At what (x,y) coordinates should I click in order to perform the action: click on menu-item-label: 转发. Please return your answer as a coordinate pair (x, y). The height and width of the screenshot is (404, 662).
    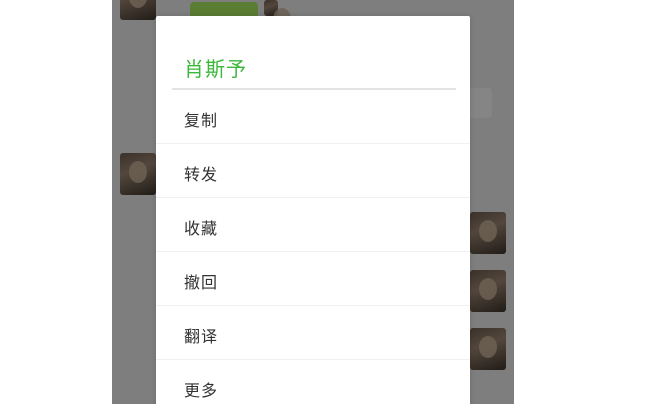
    Looking at the image, I should click on (201, 174).